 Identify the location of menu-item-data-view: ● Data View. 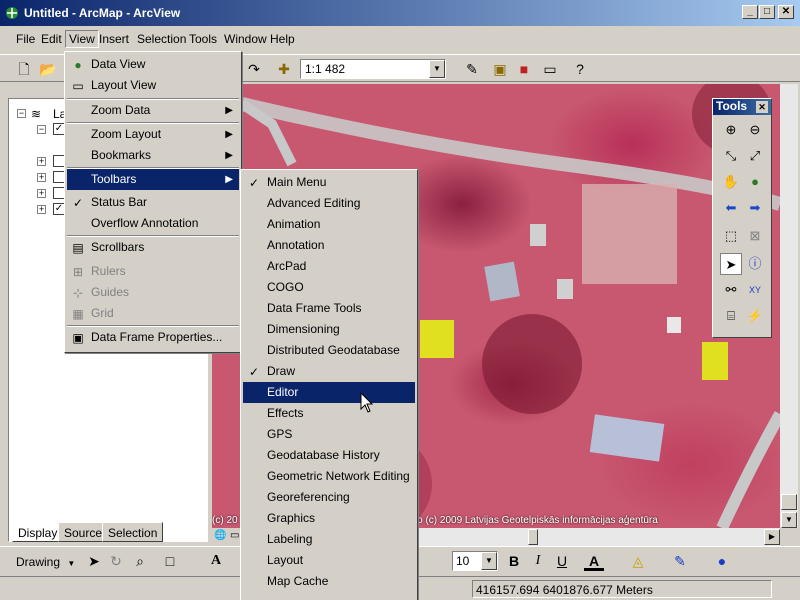
(153, 64).